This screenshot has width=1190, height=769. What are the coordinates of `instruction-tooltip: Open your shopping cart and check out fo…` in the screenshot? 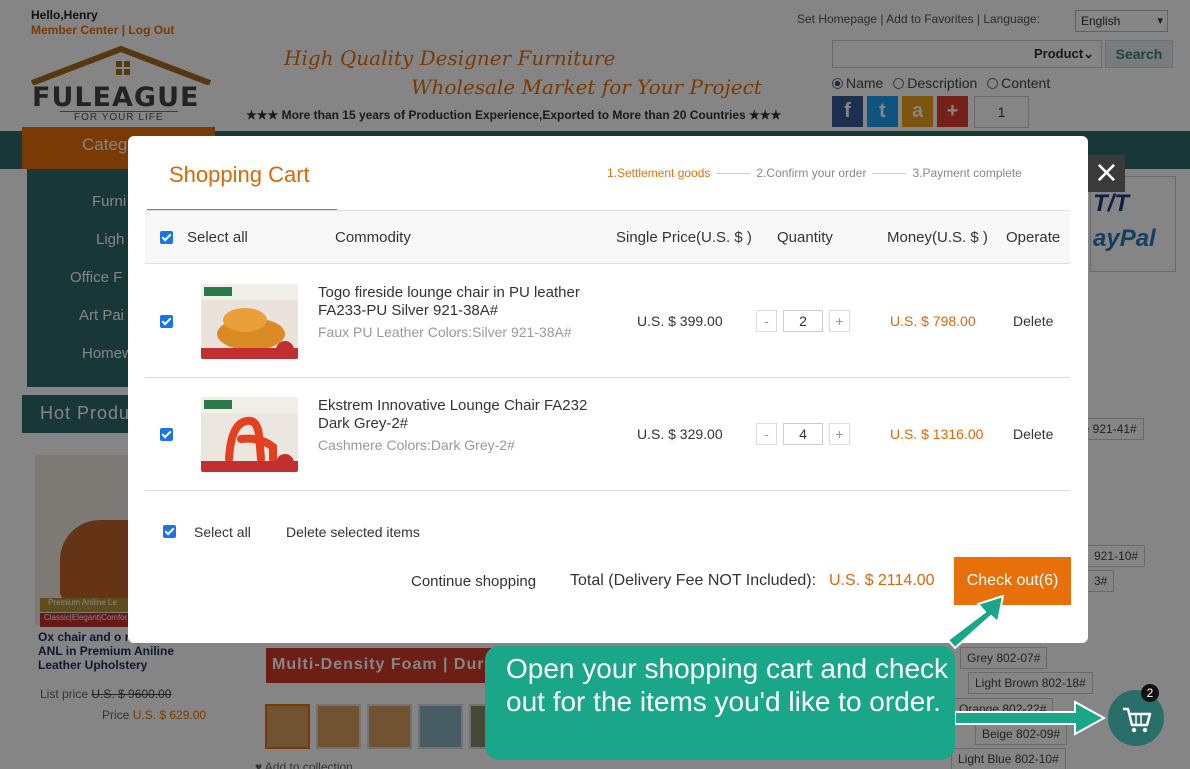 It's located at (720, 703).